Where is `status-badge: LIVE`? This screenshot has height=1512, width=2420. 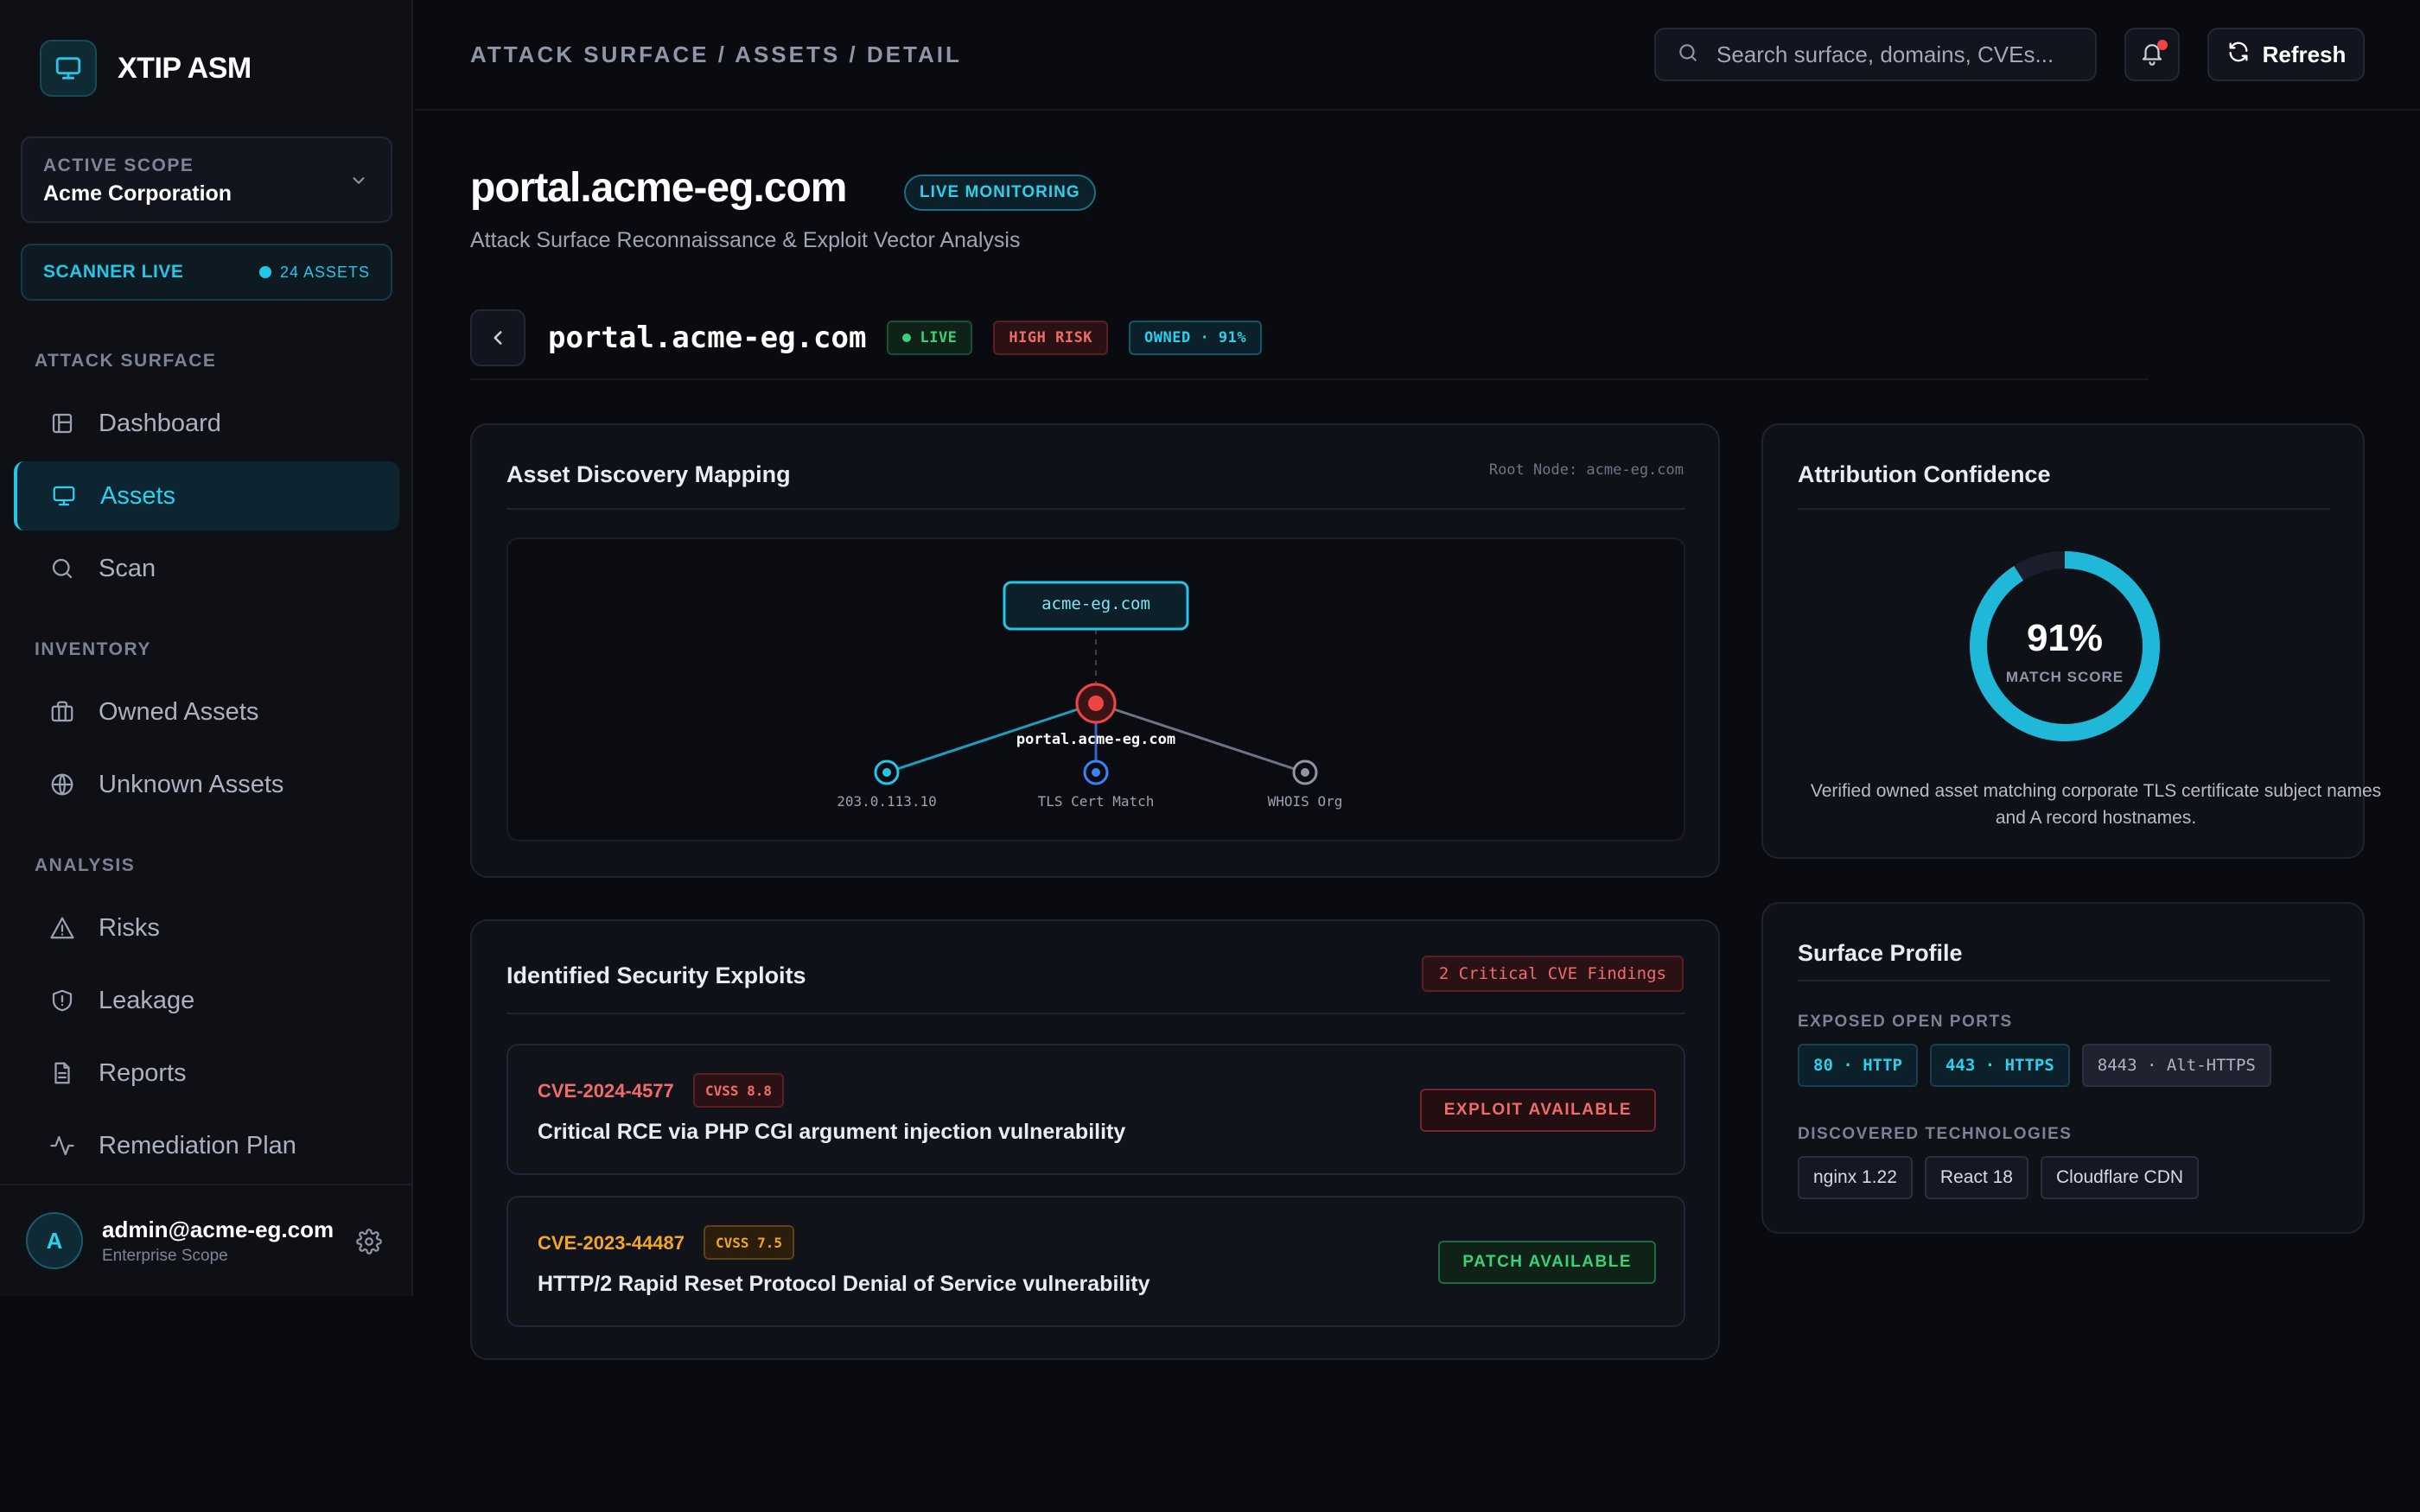
status-badge: LIVE is located at coordinates (930, 338).